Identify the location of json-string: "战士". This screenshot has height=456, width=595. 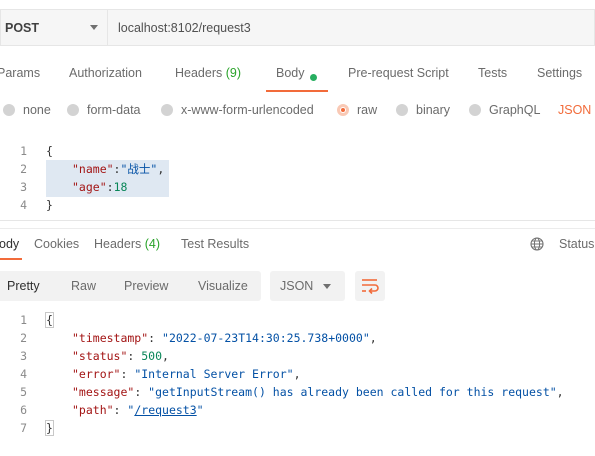
(139, 169).